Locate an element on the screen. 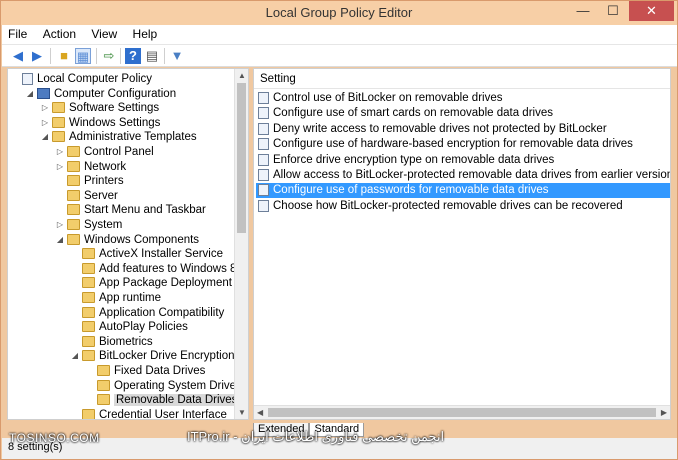 This screenshot has width=678, height=460. tree-item: Removable Data Drives is located at coordinates (162, 400).